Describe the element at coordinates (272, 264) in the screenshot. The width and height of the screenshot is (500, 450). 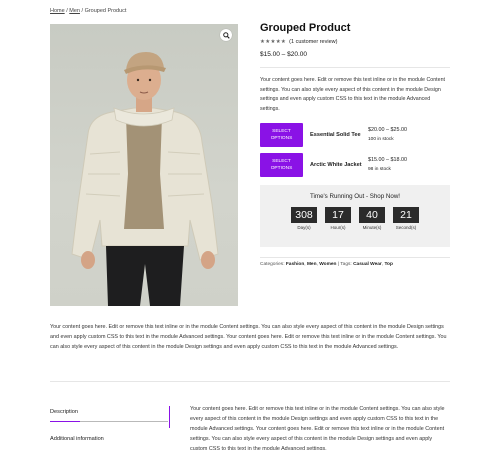
I see `categories-label: Categories:` at that location.